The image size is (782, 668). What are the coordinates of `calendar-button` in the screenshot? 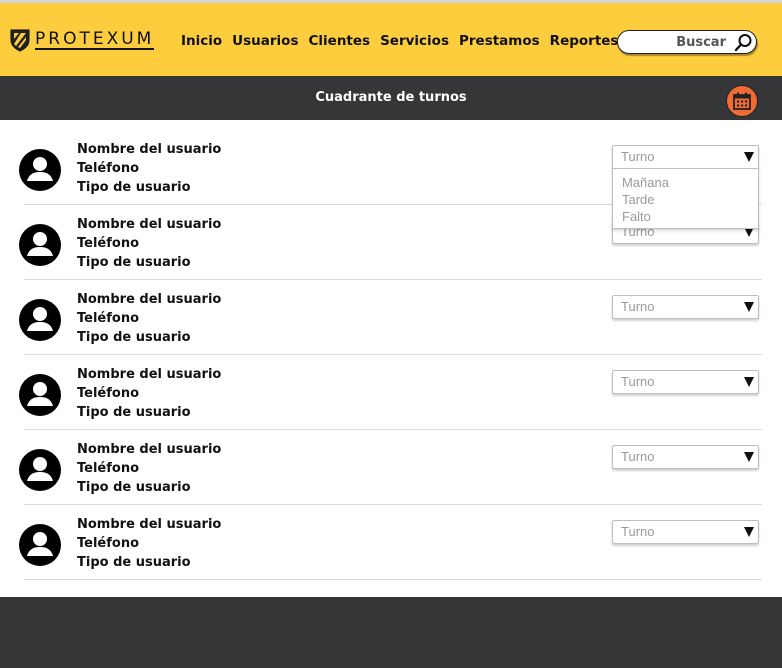 It's located at (742, 101).